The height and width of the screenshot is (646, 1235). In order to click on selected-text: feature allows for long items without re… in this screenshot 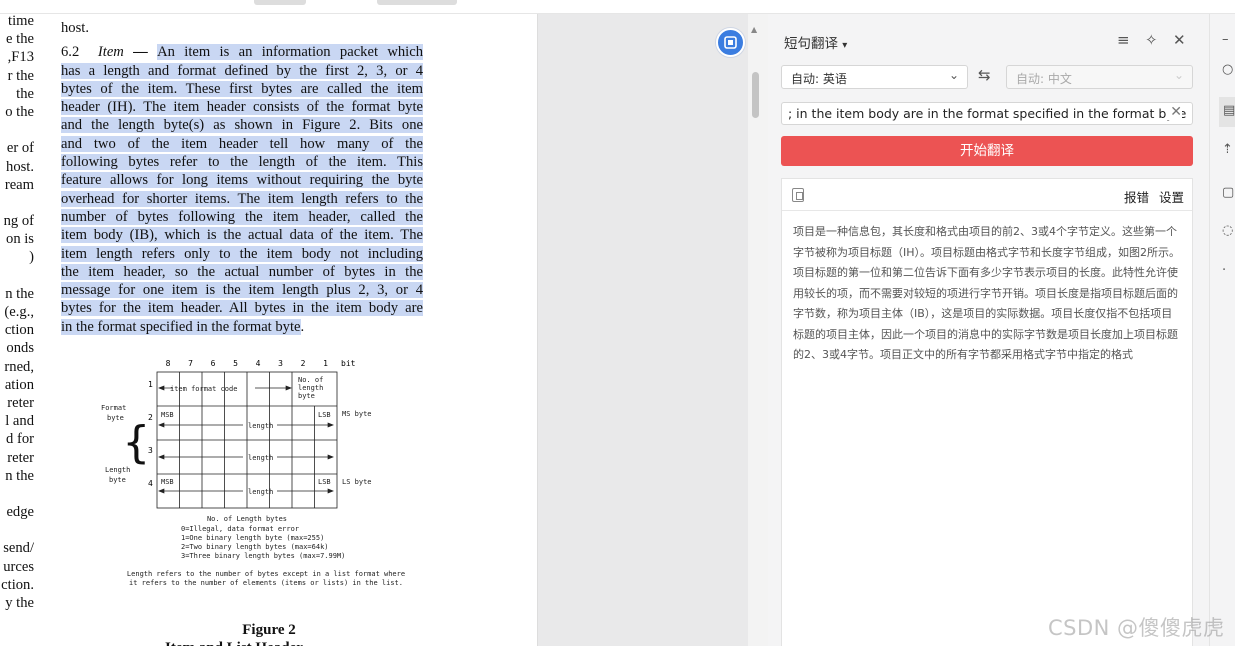, I will do `click(242, 180)`.